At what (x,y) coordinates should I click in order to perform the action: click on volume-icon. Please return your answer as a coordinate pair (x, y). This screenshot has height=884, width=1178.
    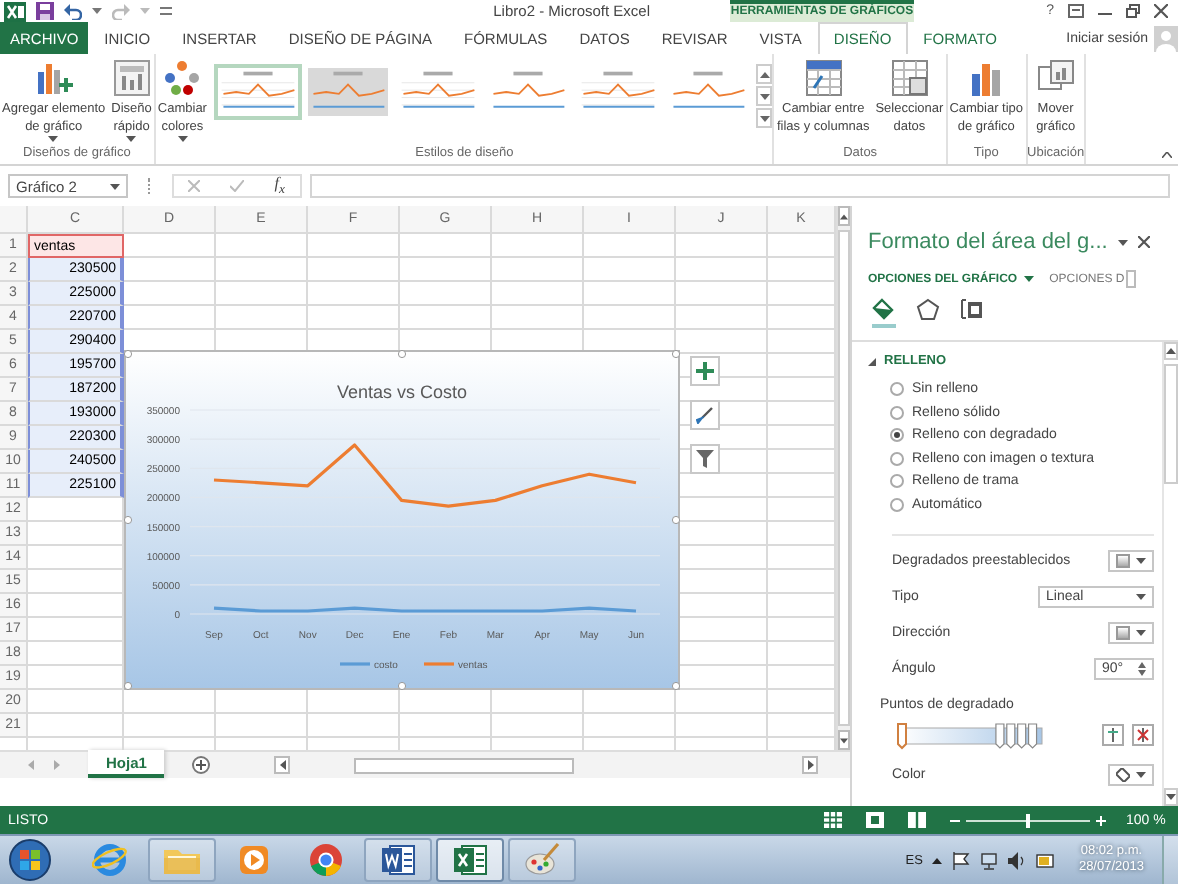
    Looking at the image, I should click on (1017, 860).